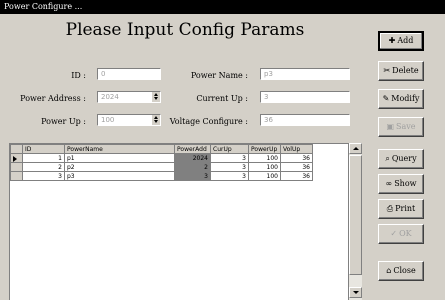 The width and height of the screenshot is (445, 300). I want to click on add-label: Add, so click(405, 40).